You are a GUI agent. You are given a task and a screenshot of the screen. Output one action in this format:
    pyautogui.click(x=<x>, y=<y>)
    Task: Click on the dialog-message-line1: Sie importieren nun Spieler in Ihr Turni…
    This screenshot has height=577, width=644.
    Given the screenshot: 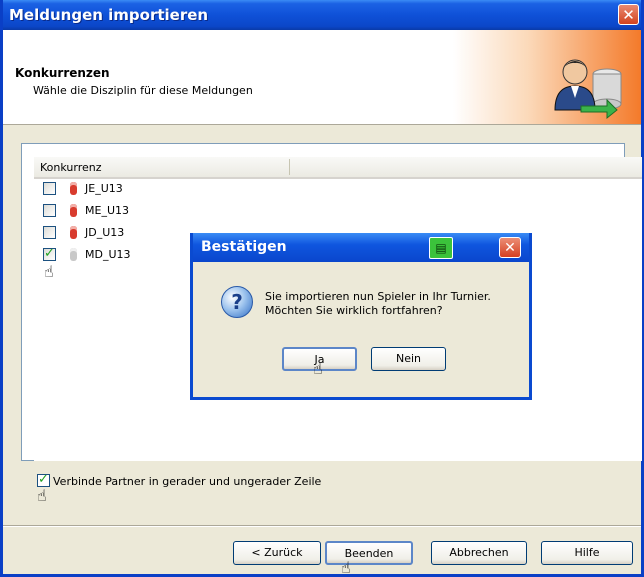 What is the action you would take?
    pyautogui.click(x=378, y=296)
    